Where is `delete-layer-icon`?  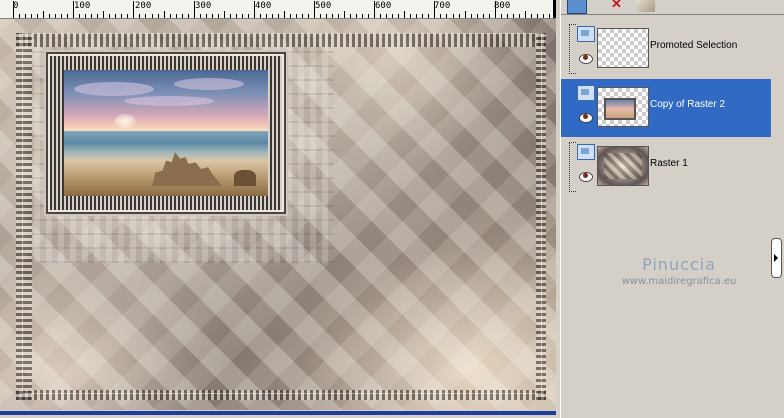 delete-layer-icon is located at coordinates (616, 6).